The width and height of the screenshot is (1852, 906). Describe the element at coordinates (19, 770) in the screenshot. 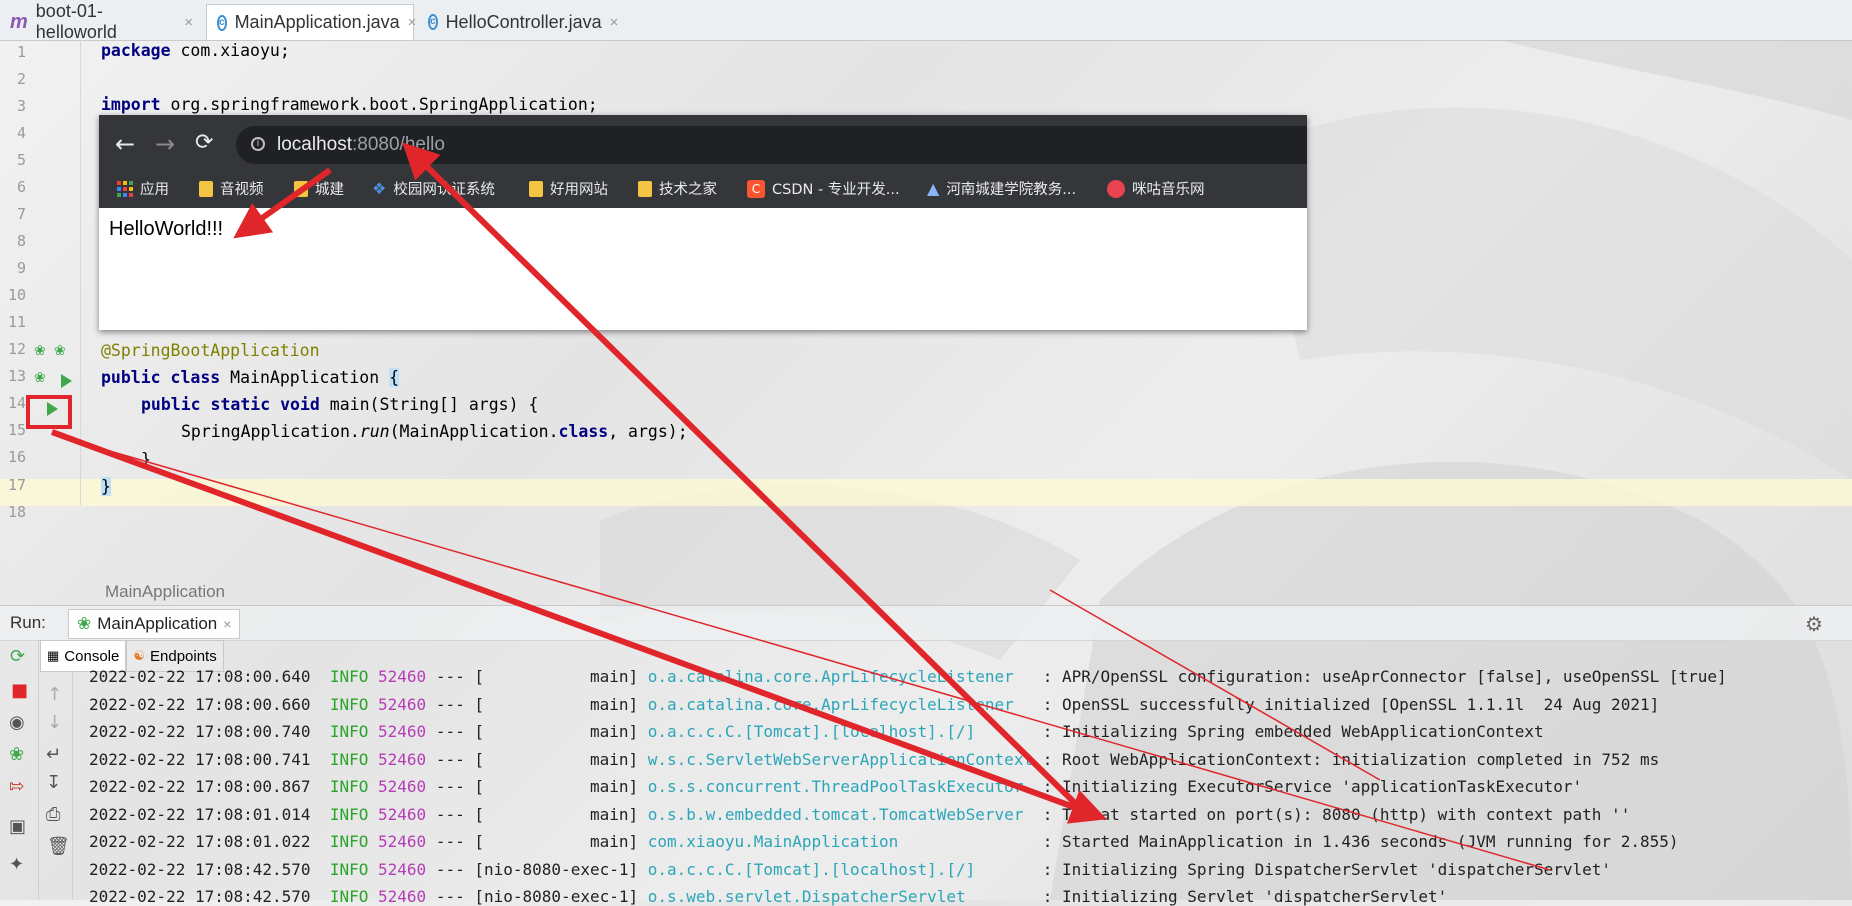

I see `run-toolbar: ⟳ ■ ◉ ❀ ⇰ ▣ ✦` at that location.